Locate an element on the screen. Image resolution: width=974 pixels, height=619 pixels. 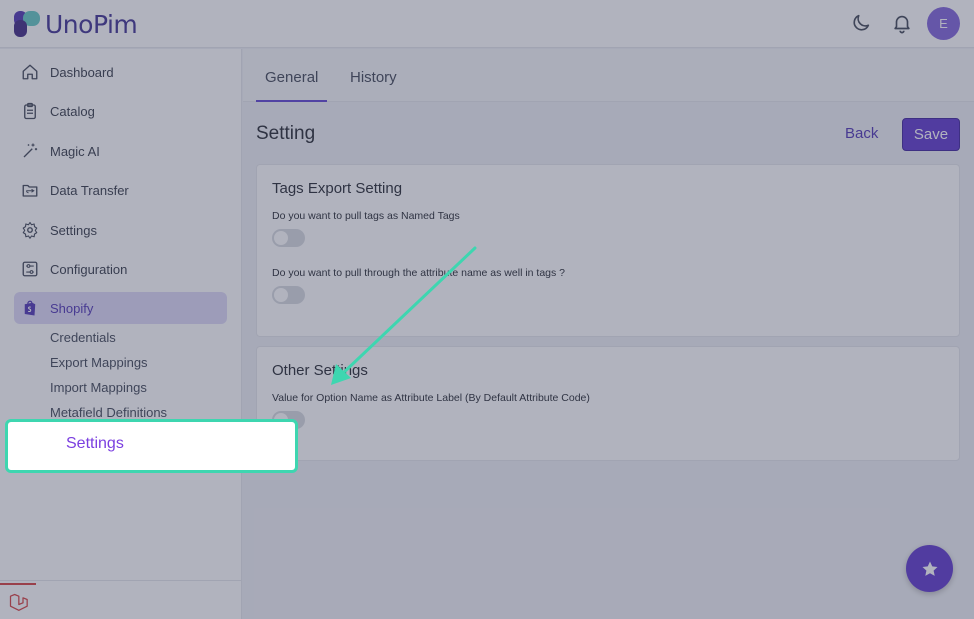
sidebar-subitem-import-mappings: Import Mappings is located at coordinates (98, 387).